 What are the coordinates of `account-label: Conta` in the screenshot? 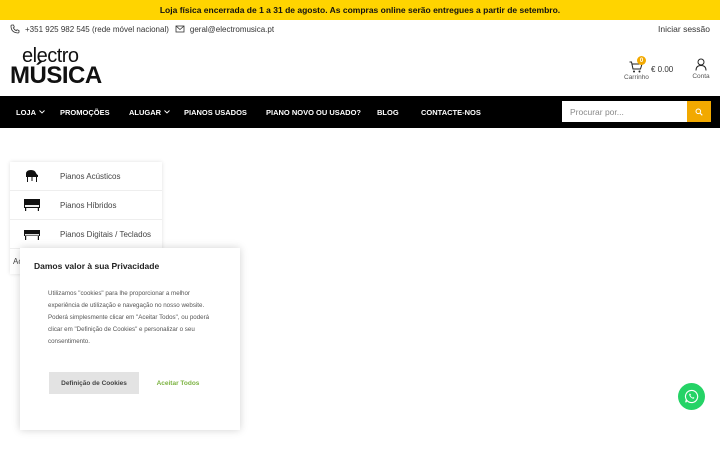 It's located at (701, 76).